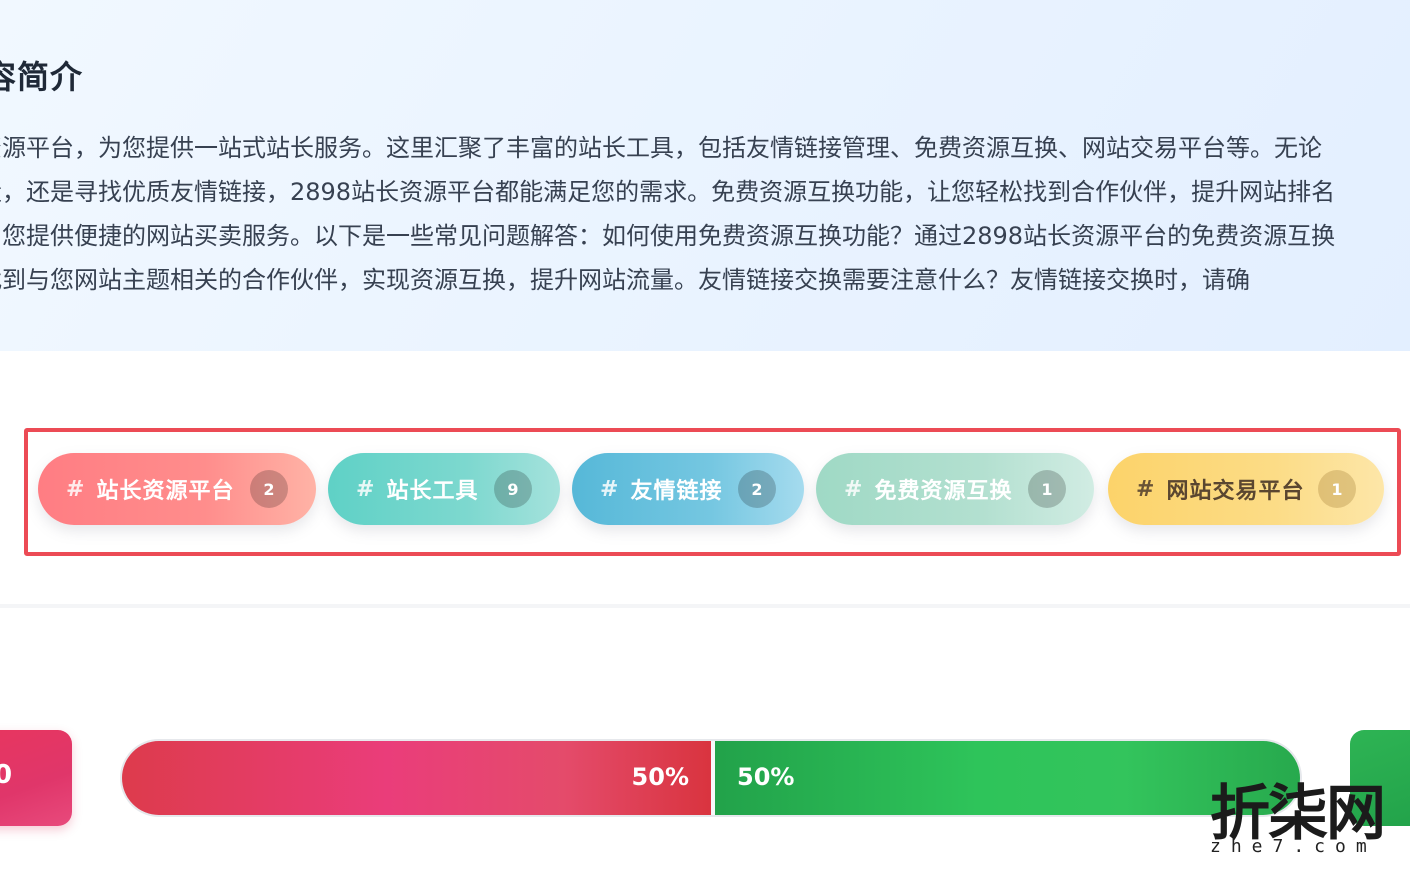 The width and height of the screenshot is (1410, 870). What do you see at coordinates (42, 77) in the screenshot?
I see `intro-title: 容简介` at bounding box center [42, 77].